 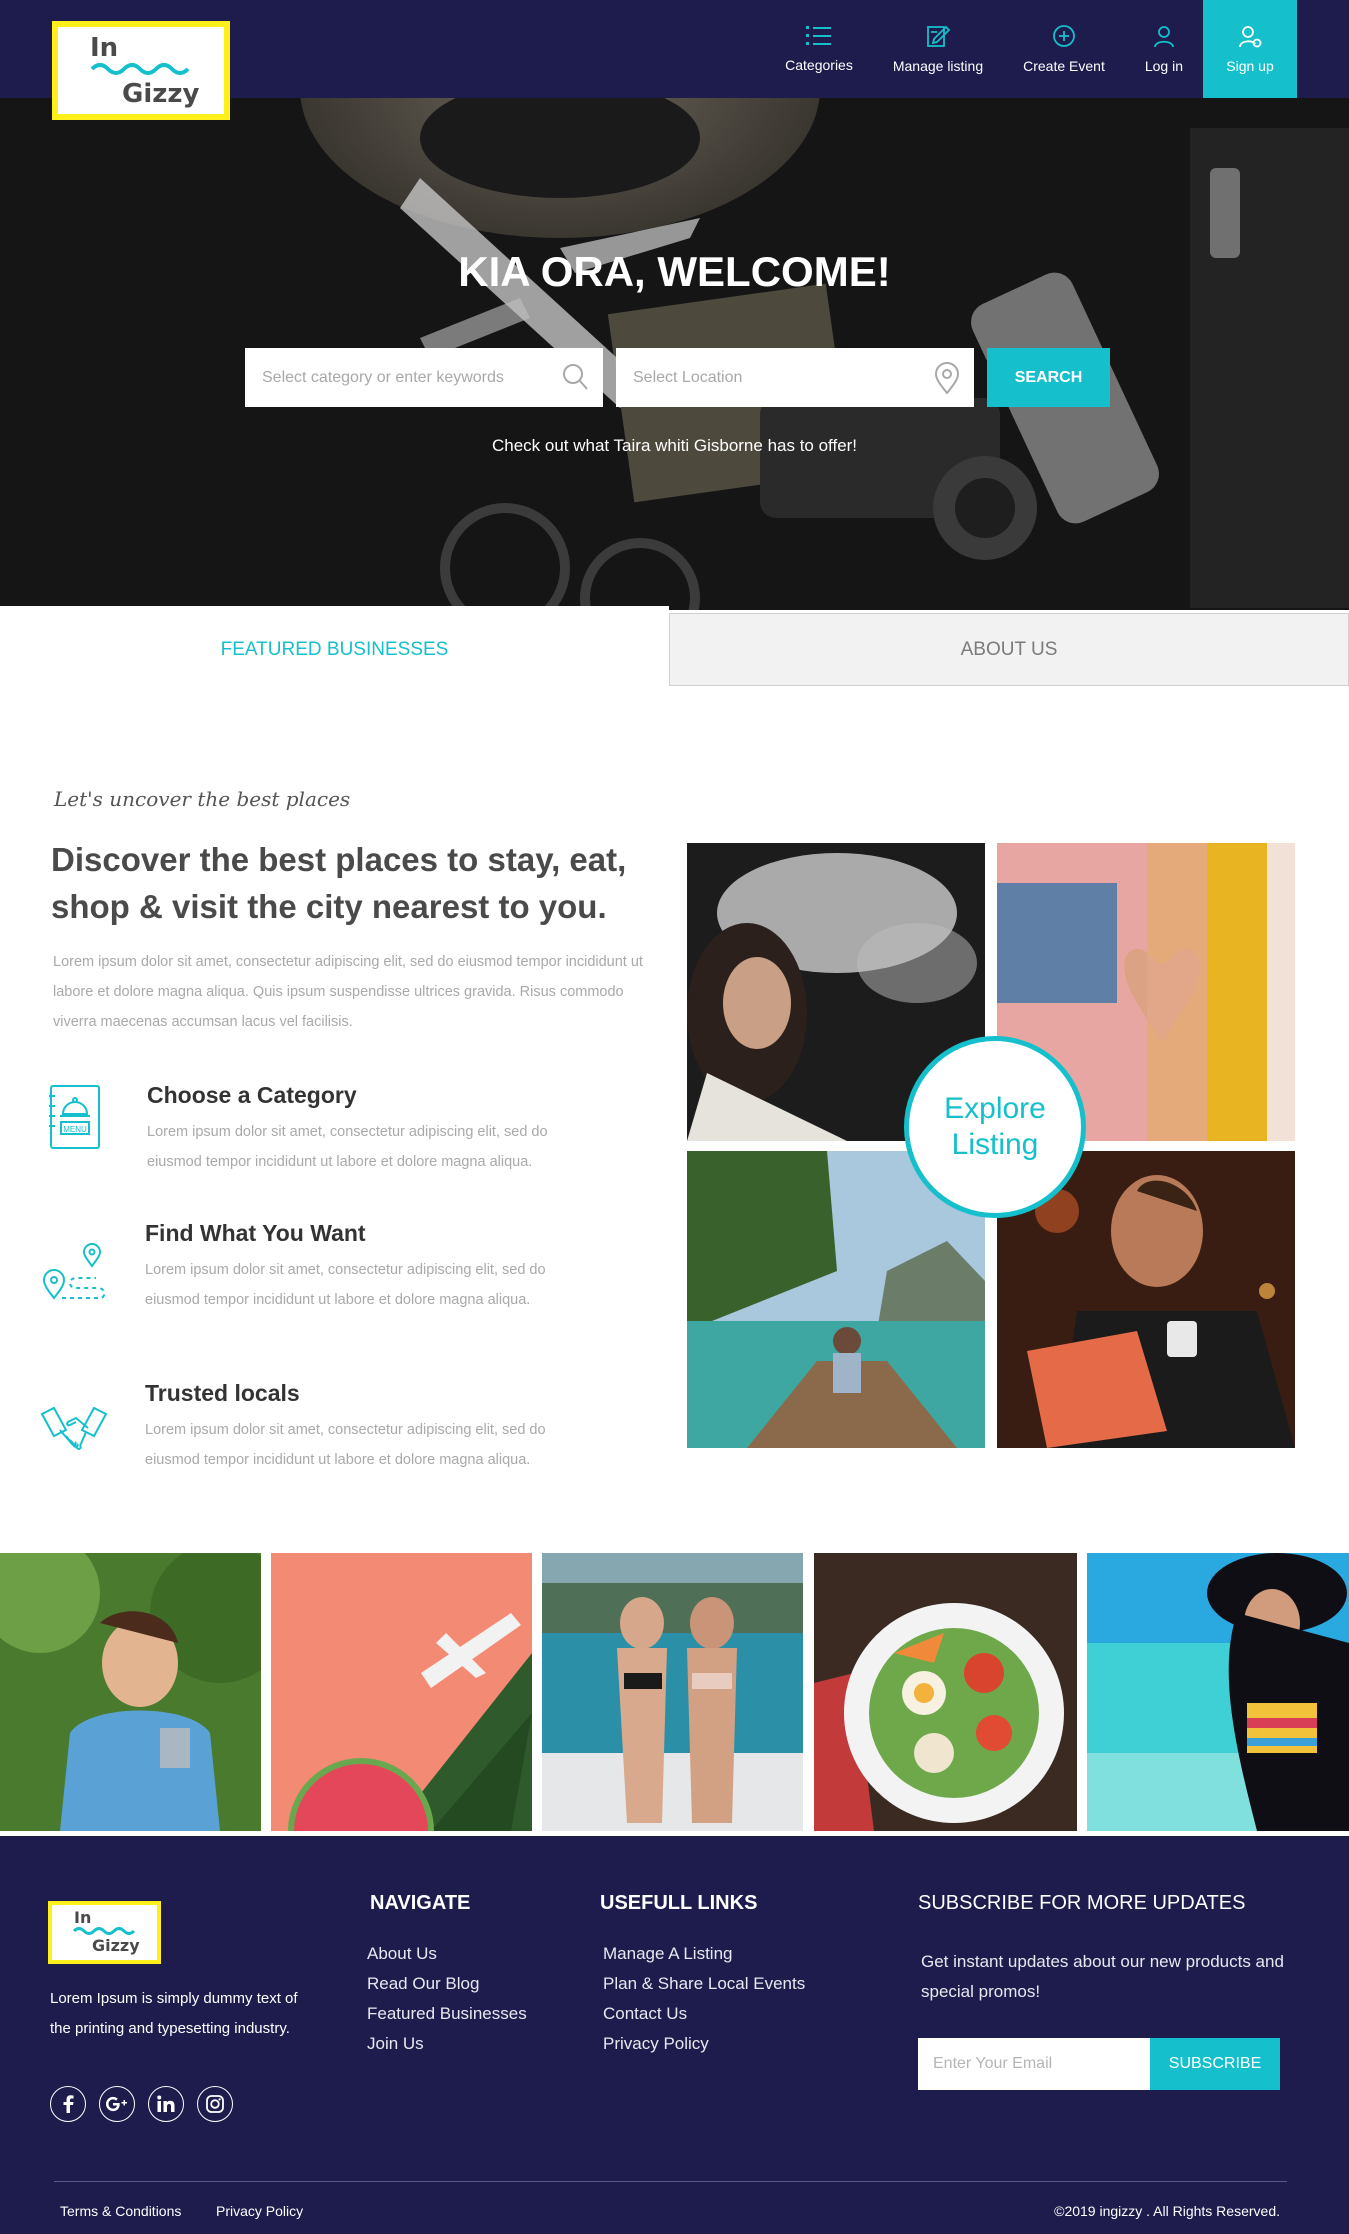 What do you see at coordinates (1250, 37) in the screenshot?
I see `user-plus-icon` at bounding box center [1250, 37].